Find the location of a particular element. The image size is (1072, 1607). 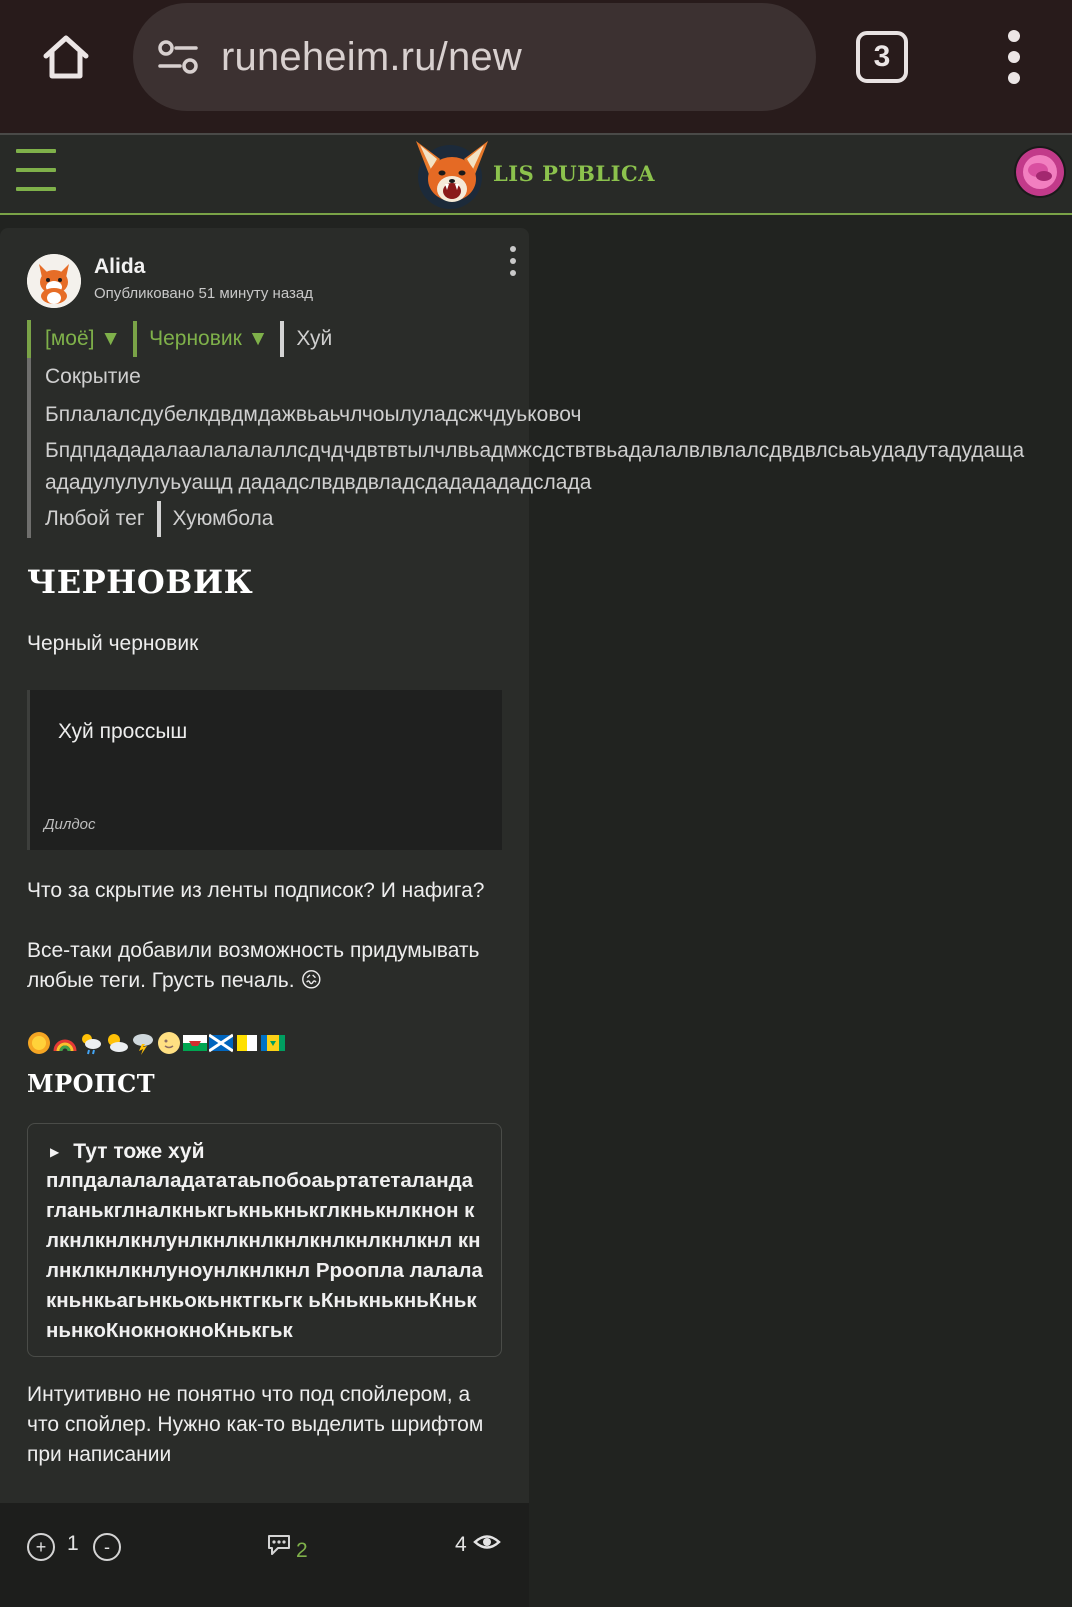

comment-bubble-icon is located at coordinates (279, 1547).